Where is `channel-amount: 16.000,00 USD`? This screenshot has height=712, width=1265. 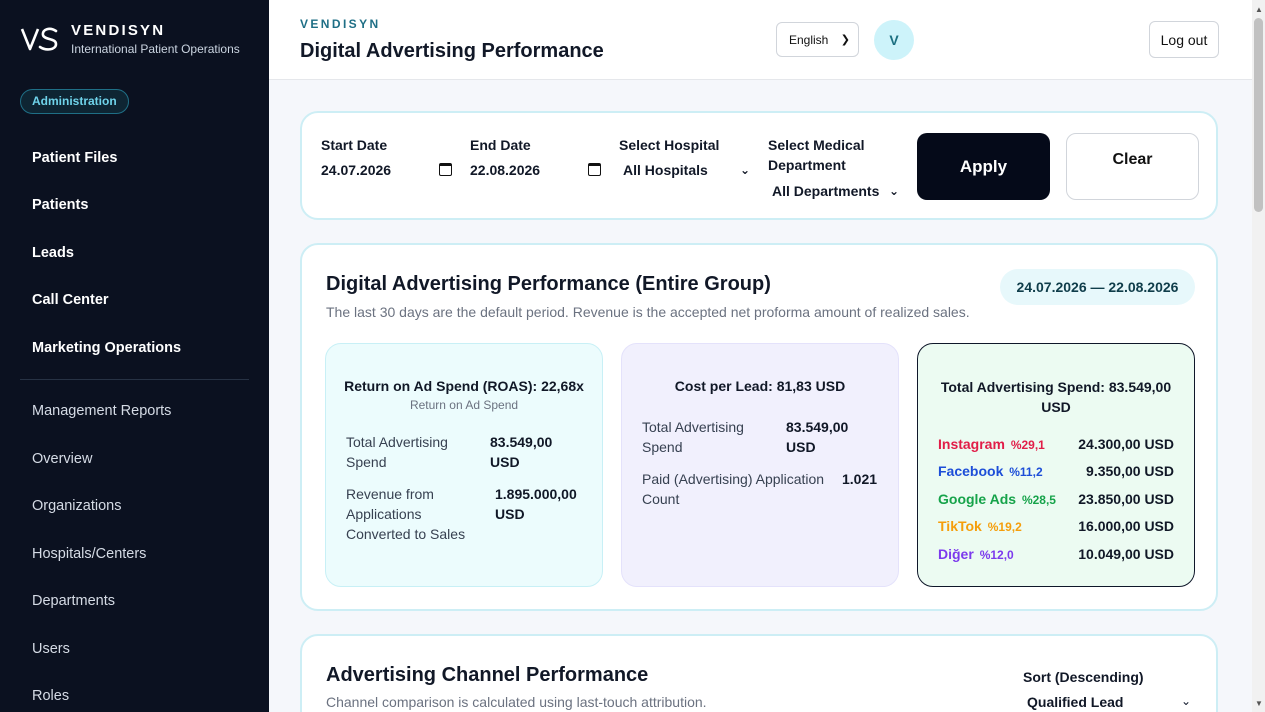 channel-amount: 16.000,00 USD is located at coordinates (1126, 526).